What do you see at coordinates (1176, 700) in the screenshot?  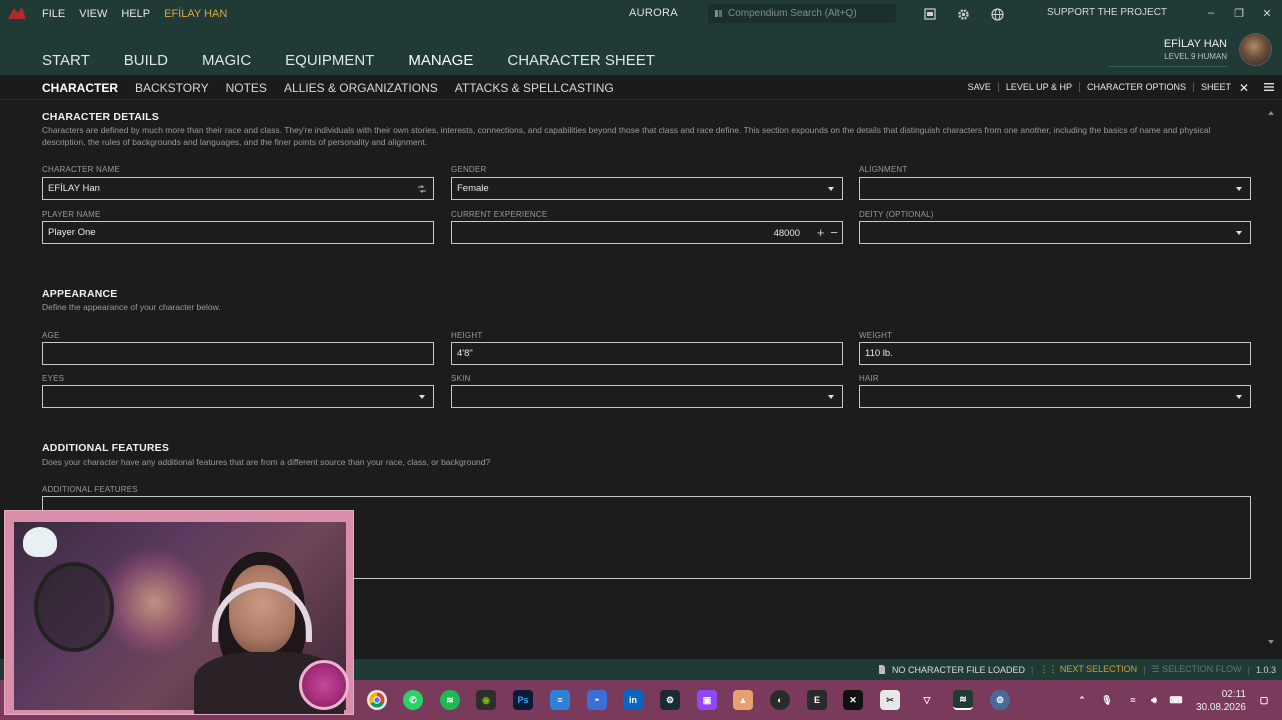 I see `keyboard-icon: ⌨` at bounding box center [1176, 700].